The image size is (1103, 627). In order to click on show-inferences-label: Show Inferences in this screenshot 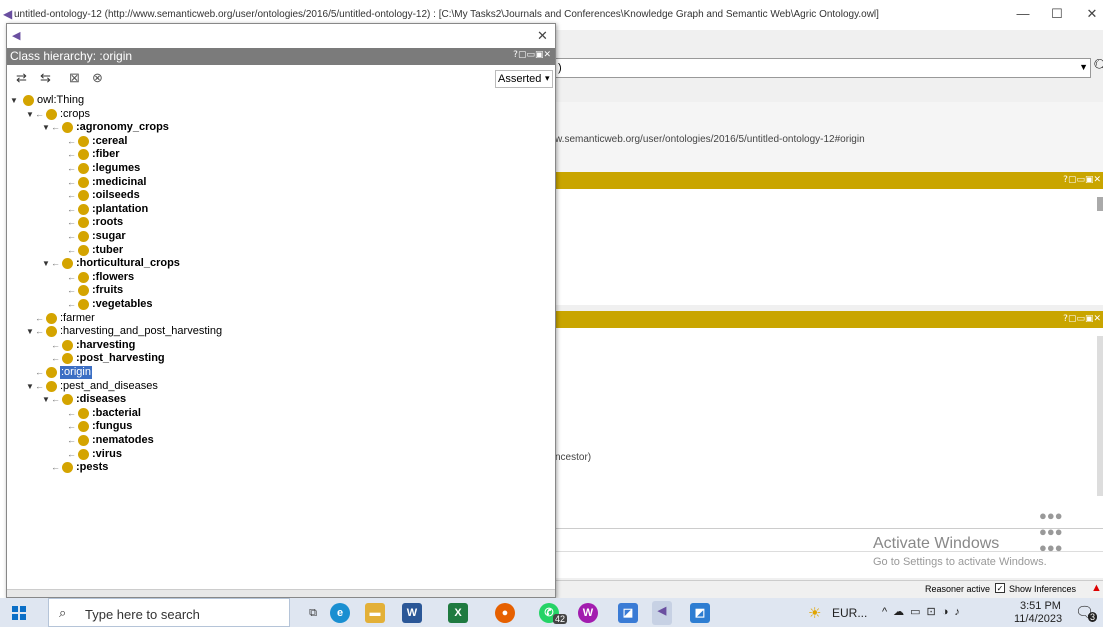, I will do `click(1043, 589)`.